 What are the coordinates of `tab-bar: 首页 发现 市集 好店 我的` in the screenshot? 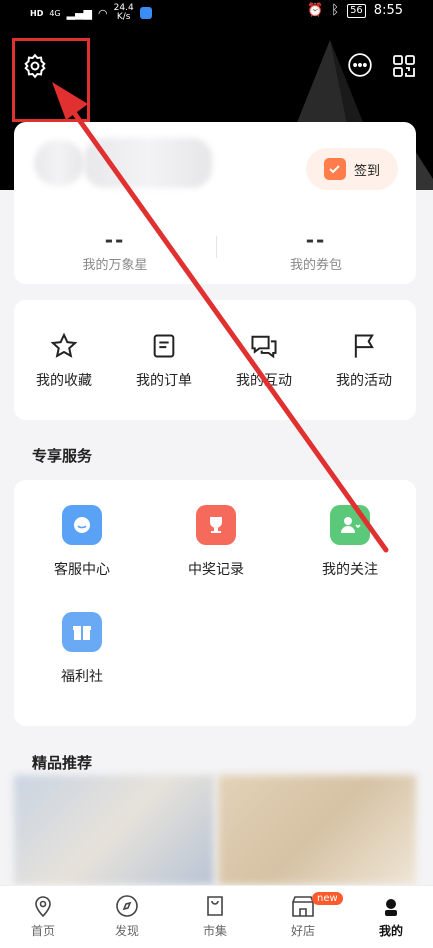 It's located at (216, 916).